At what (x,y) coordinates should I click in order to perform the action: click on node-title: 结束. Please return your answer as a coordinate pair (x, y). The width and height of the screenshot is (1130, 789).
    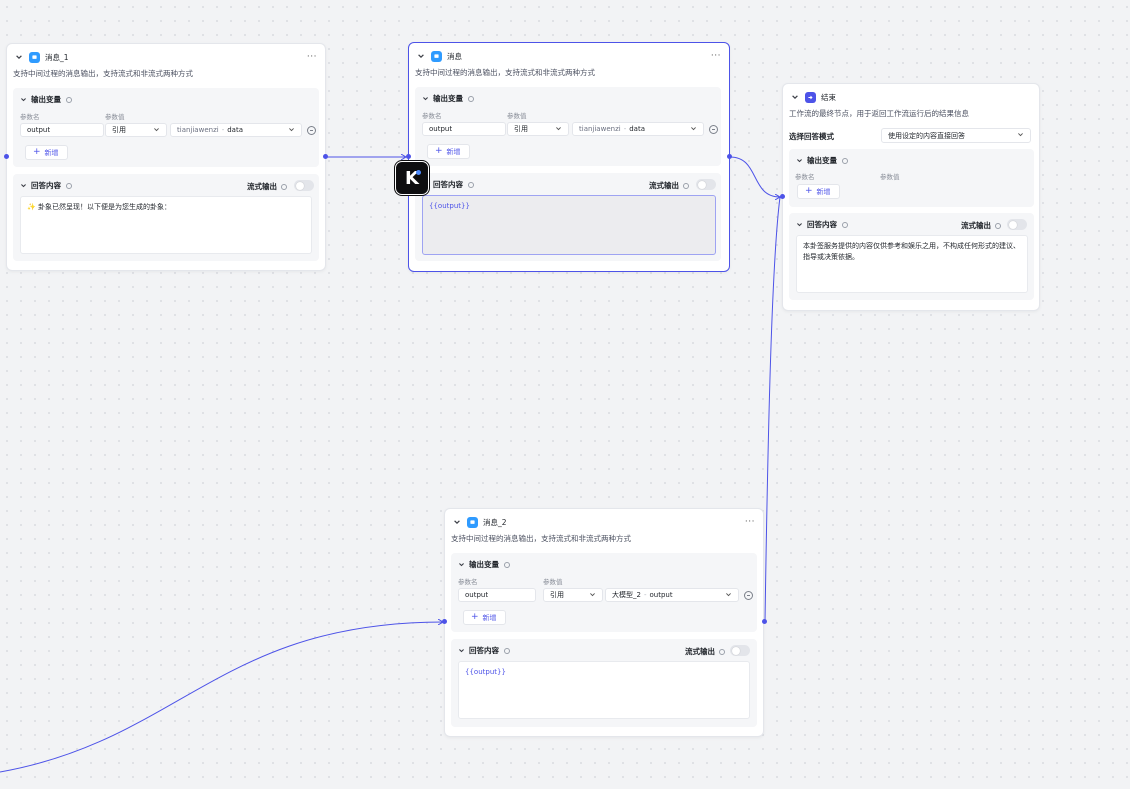
    Looking at the image, I should click on (828, 97).